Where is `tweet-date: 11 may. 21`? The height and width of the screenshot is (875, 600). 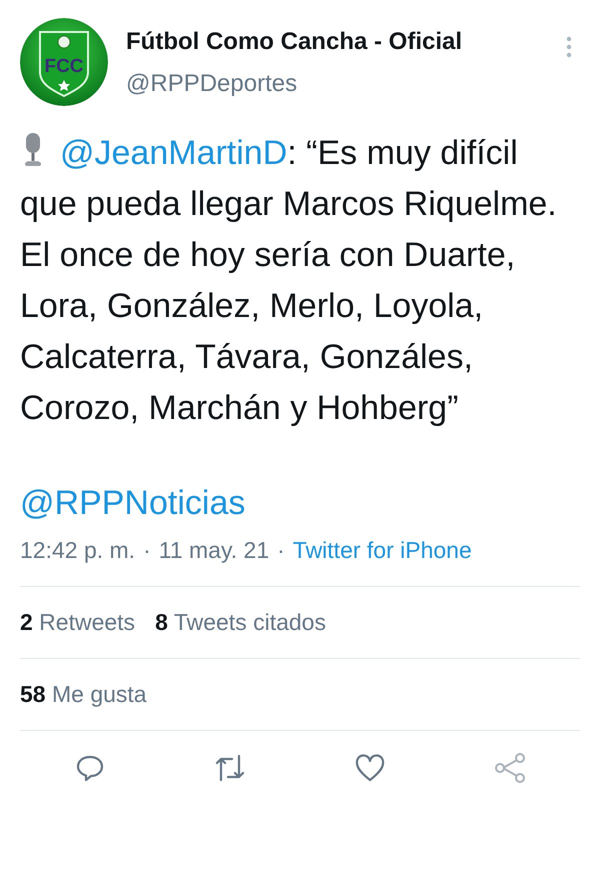
tweet-date: 11 may. 21 is located at coordinates (214, 550).